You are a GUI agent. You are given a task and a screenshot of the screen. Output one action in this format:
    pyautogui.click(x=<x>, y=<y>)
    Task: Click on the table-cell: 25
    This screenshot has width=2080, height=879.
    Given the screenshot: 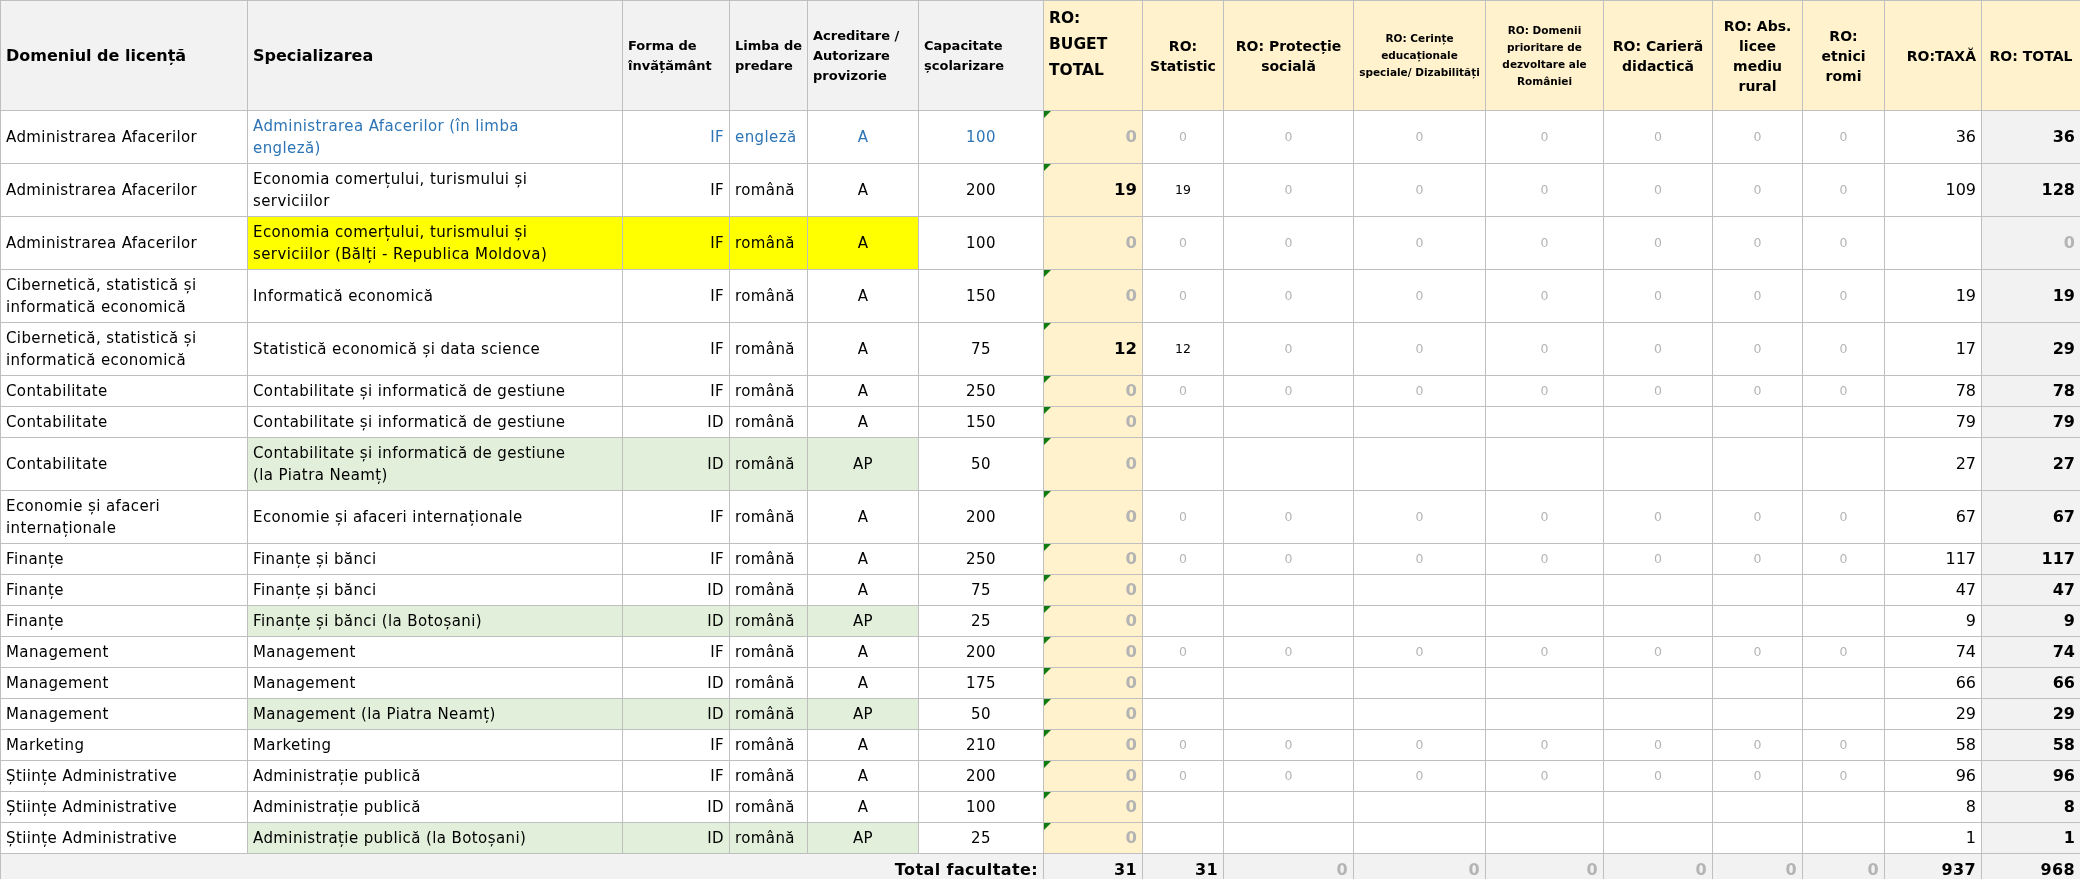 What is the action you would take?
    pyautogui.click(x=981, y=621)
    